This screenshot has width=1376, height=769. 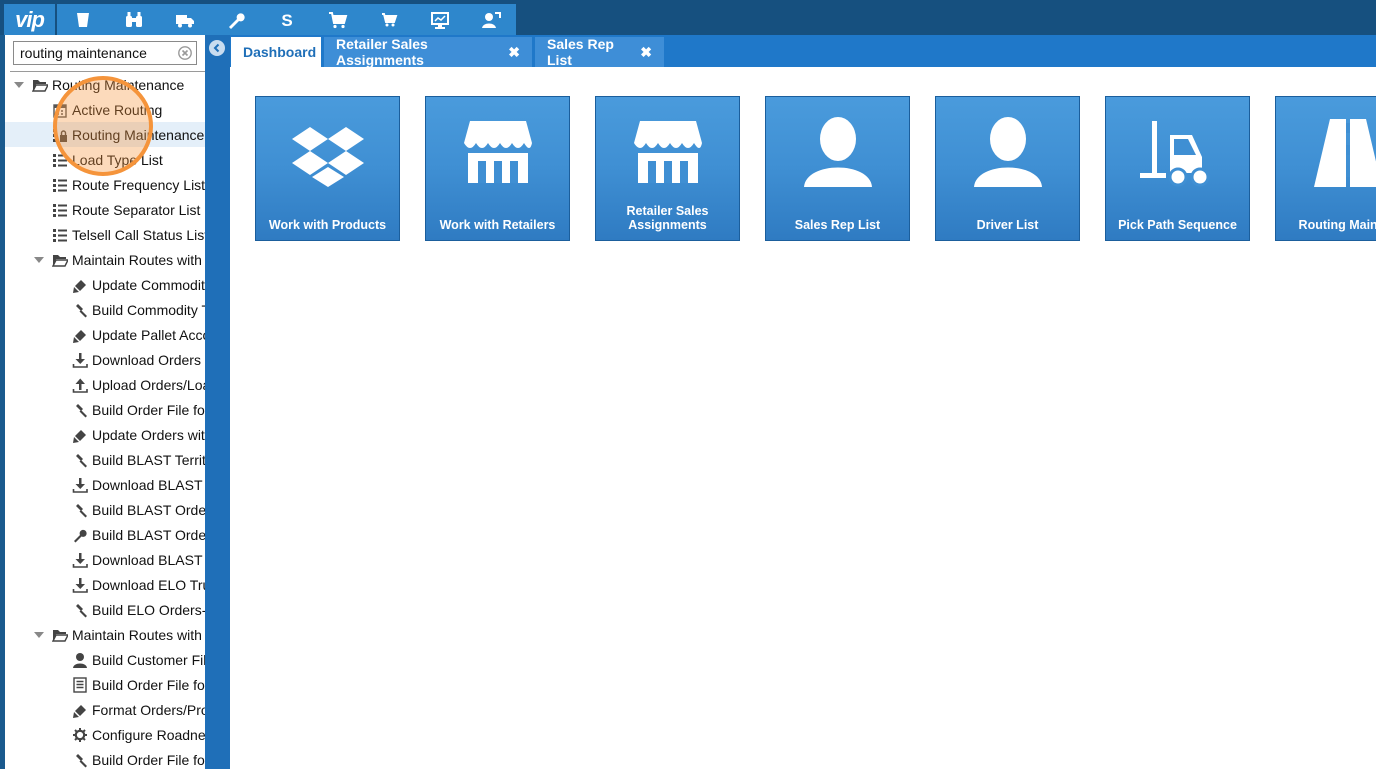 I want to click on tab-sales-rep-list: Sales Rep List ✖, so click(x=599, y=52).